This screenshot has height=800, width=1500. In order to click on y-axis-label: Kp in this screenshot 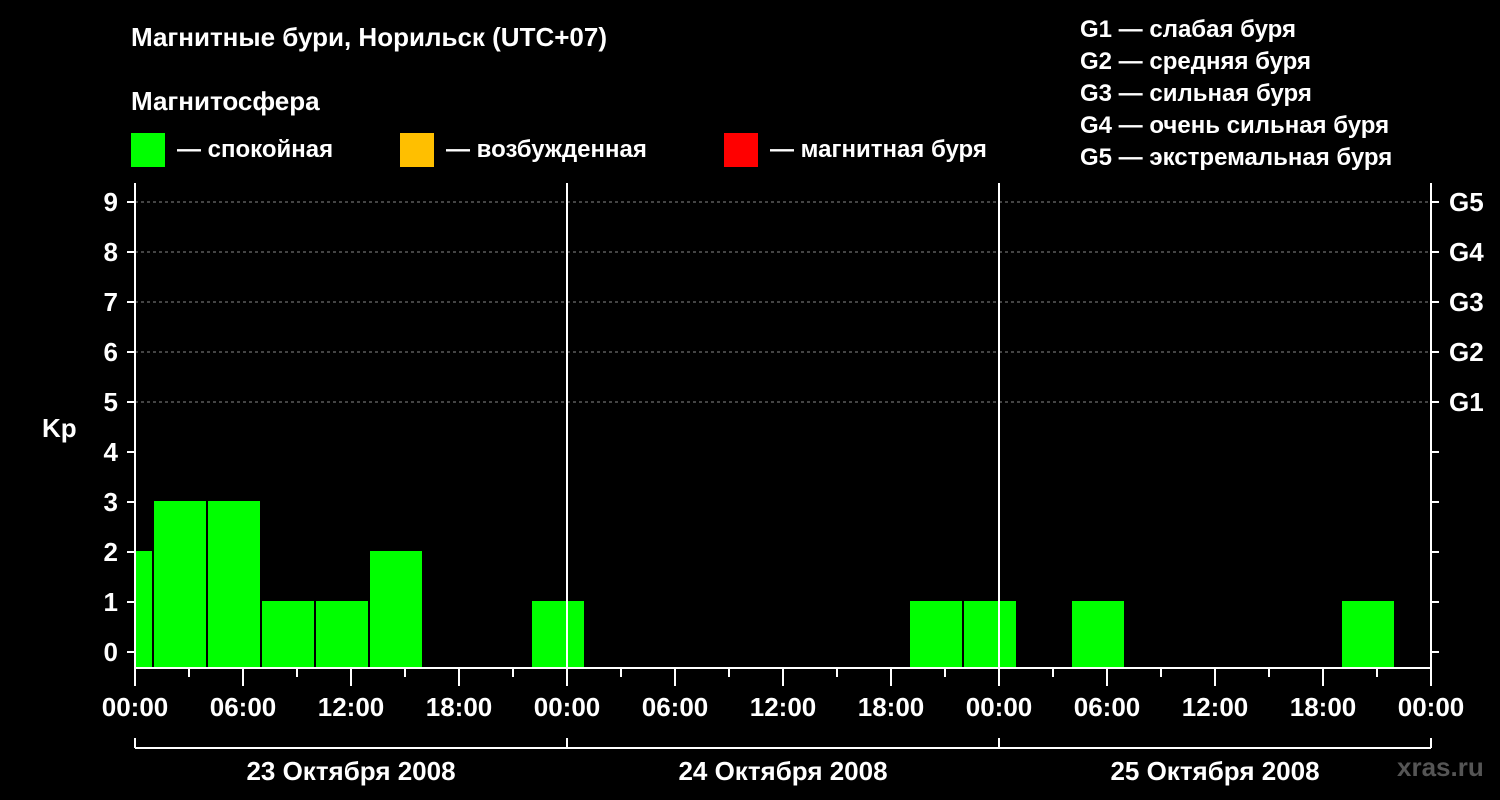, I will do `click(59, 428)`.